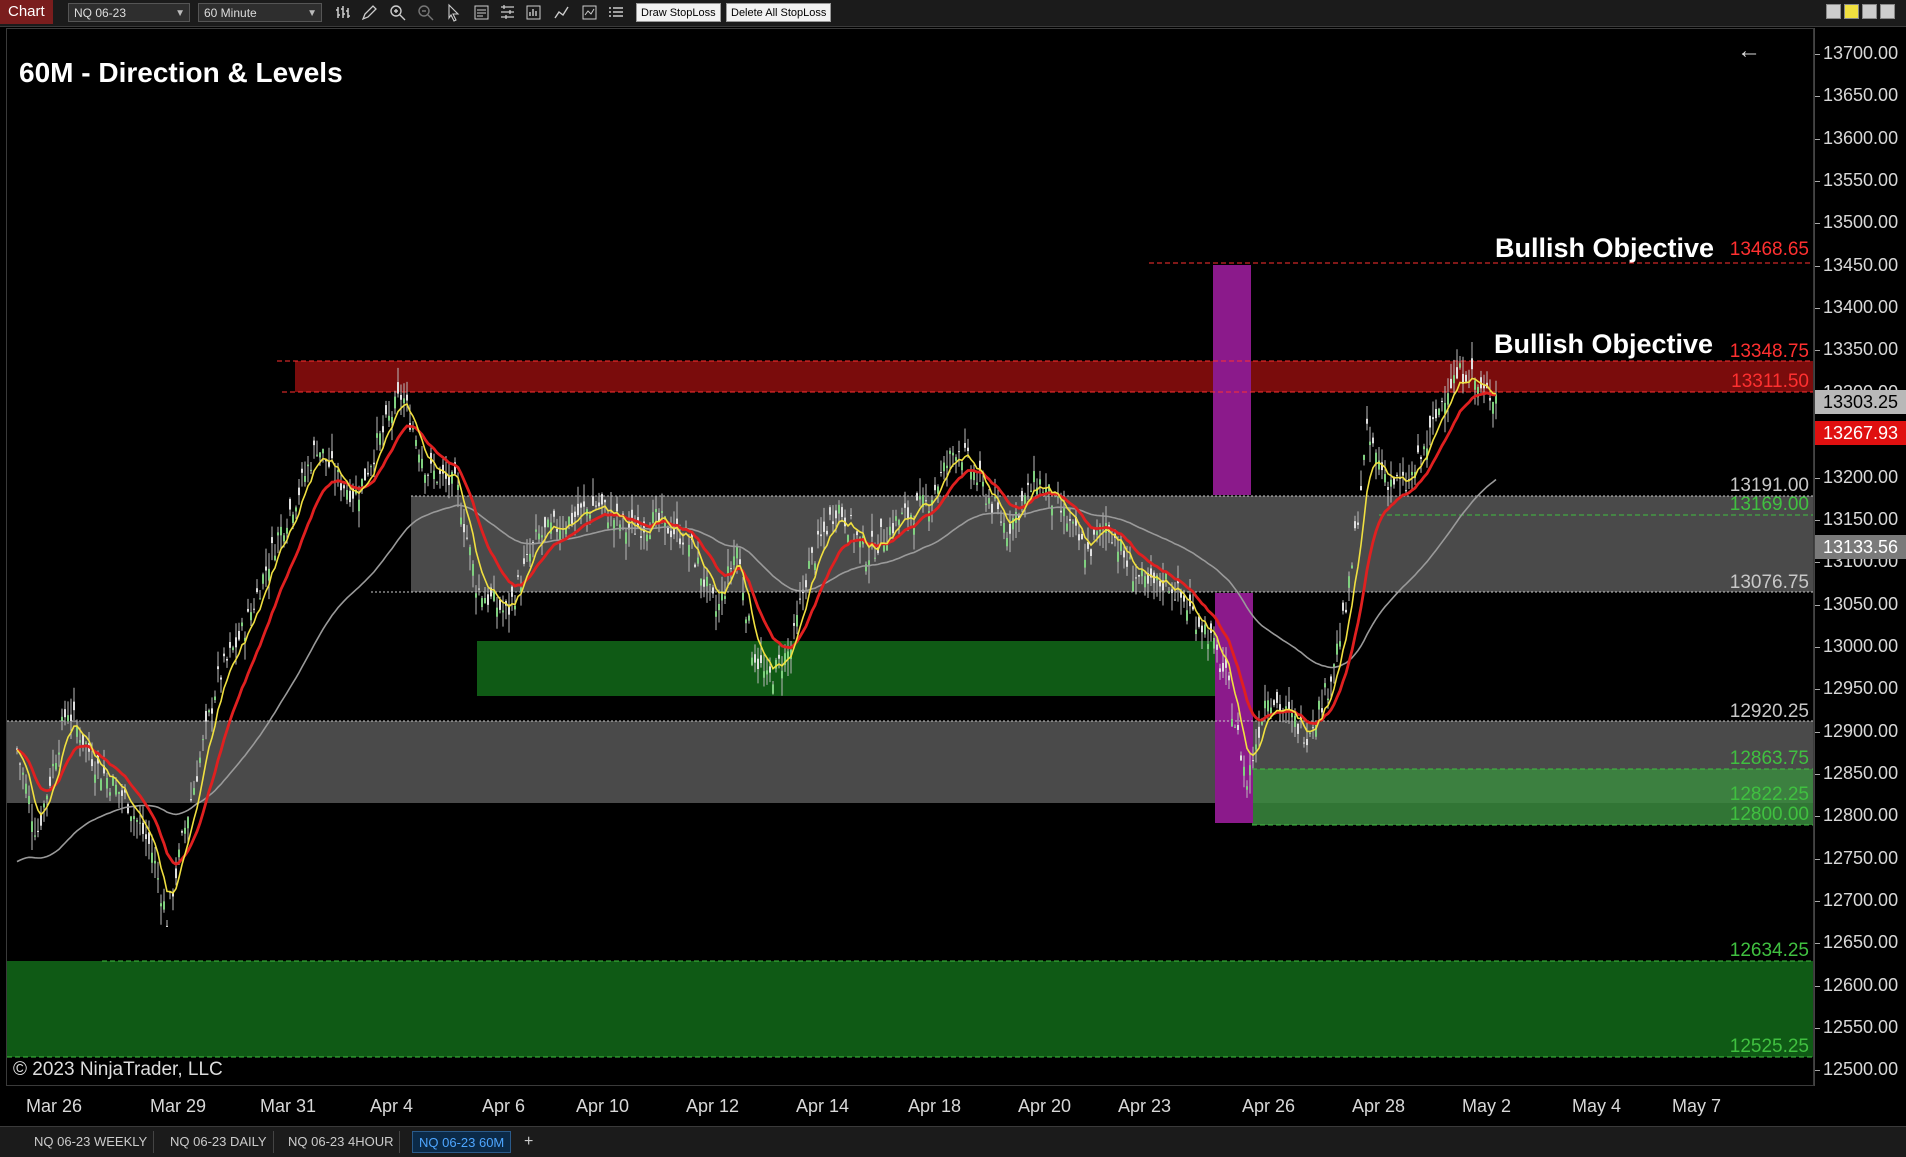 This screenshot has width=1906, height=1157. Describe the element at coordinates (603, 1106) in the screenshot. I see `date-tick: Apr 10` at that location.